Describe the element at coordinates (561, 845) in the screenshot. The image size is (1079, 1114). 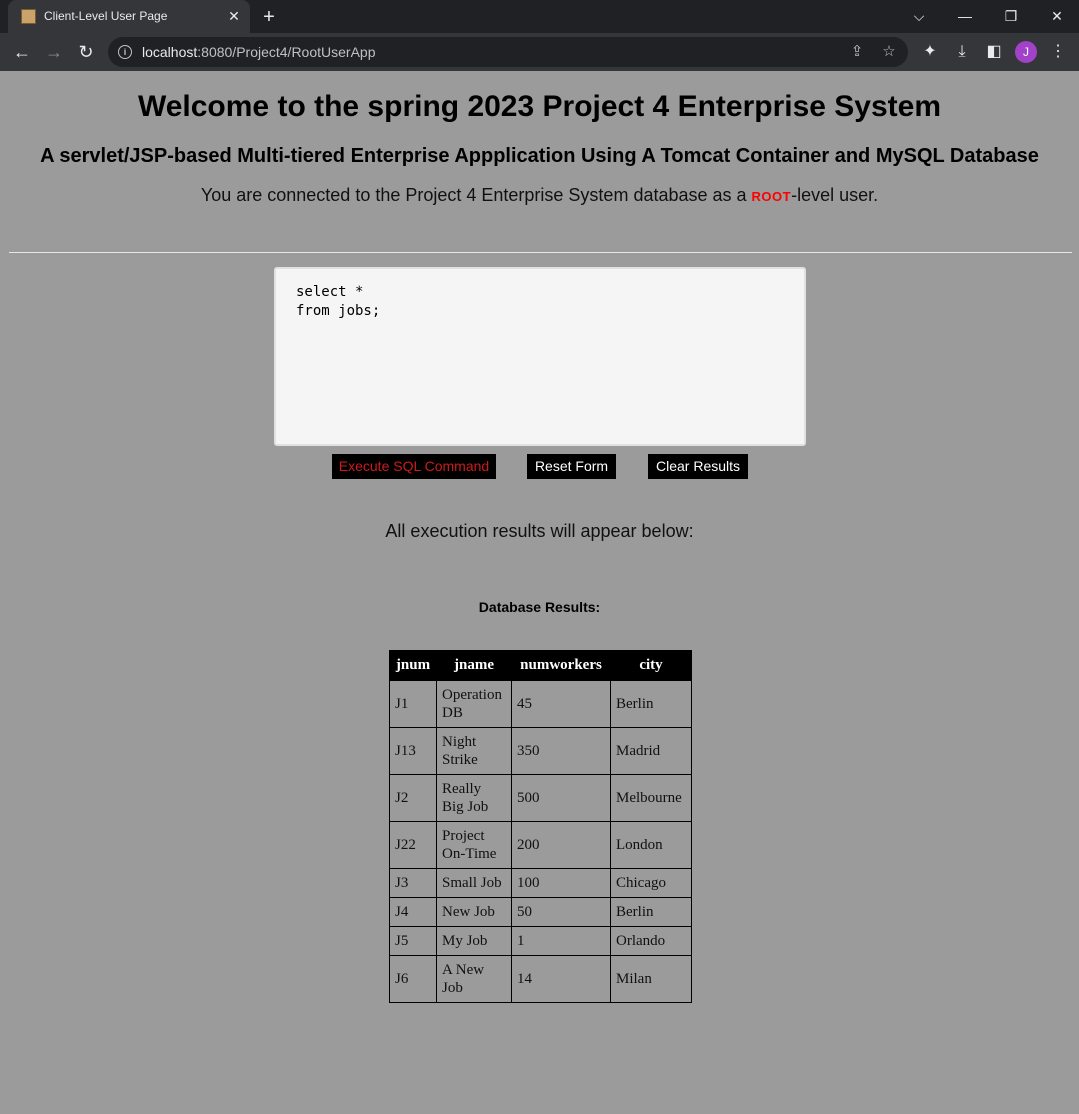
I see `table-cell: 200` at that location.